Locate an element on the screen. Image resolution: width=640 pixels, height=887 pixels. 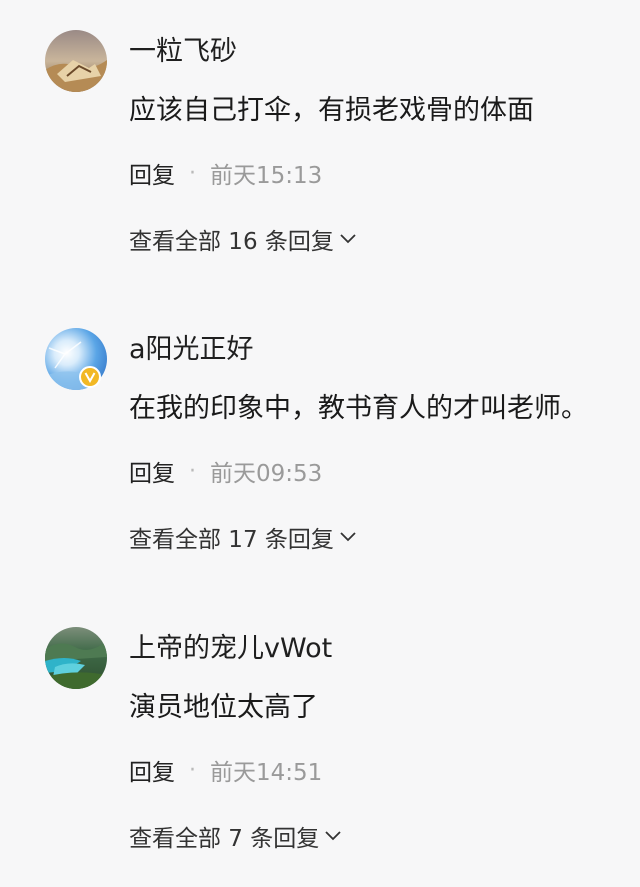
comment-meta: 回复 · 前天15:13 is located at coordinates (225, 173).